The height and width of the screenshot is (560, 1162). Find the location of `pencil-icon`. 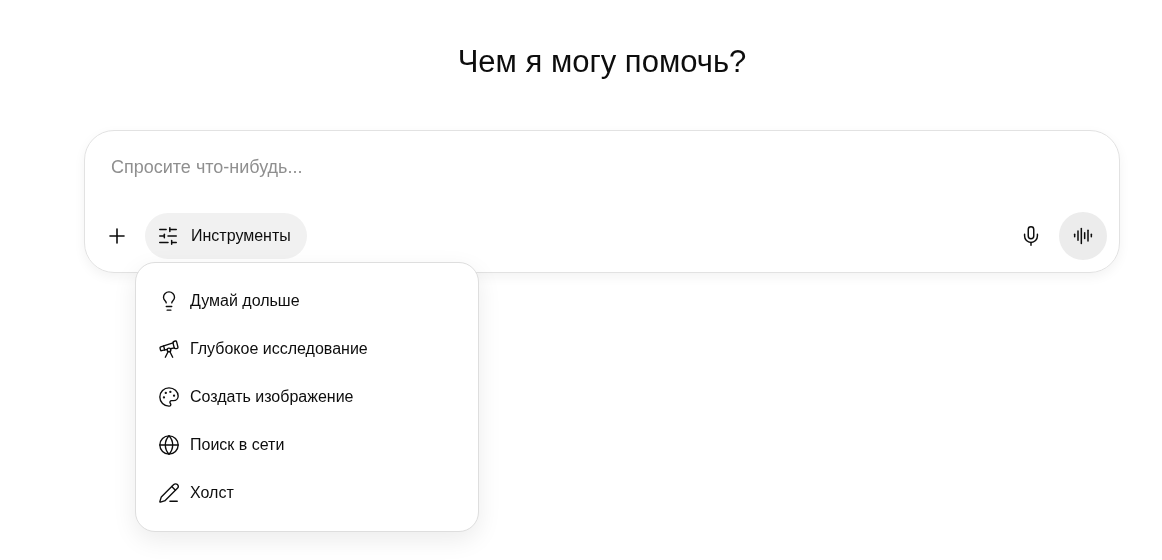

pencil-icon is located at coordinates (169, 493).